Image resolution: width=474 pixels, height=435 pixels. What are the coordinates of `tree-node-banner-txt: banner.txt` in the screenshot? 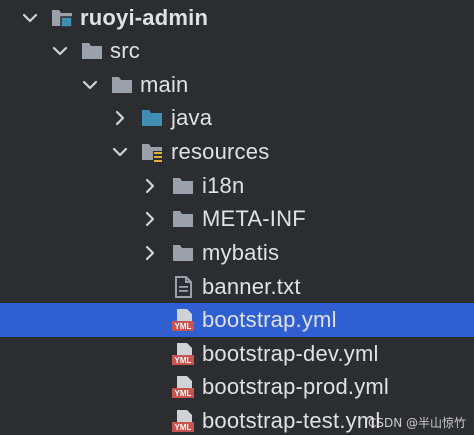 It's located at (237, 287).